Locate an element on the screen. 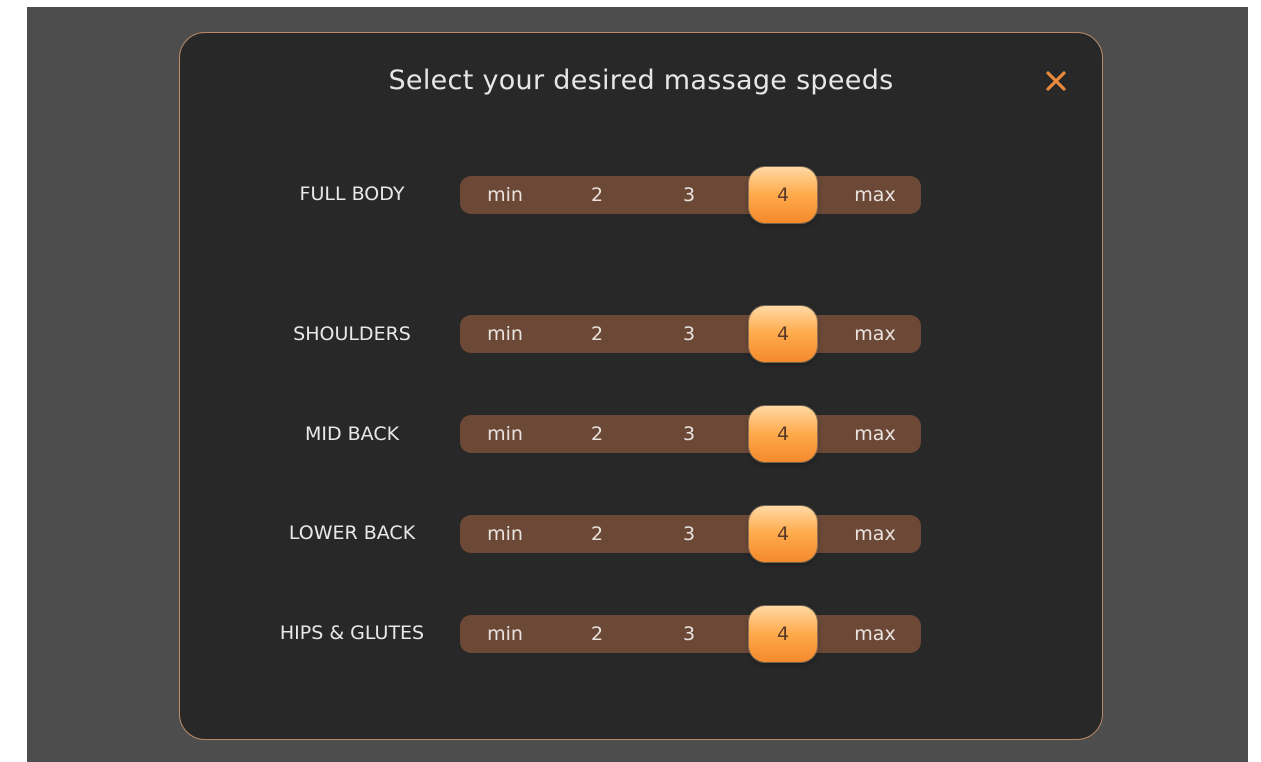 Image resolution: width=1261 pixels, height=762 pixels. close-icon is located at coordinates (1056, 81).